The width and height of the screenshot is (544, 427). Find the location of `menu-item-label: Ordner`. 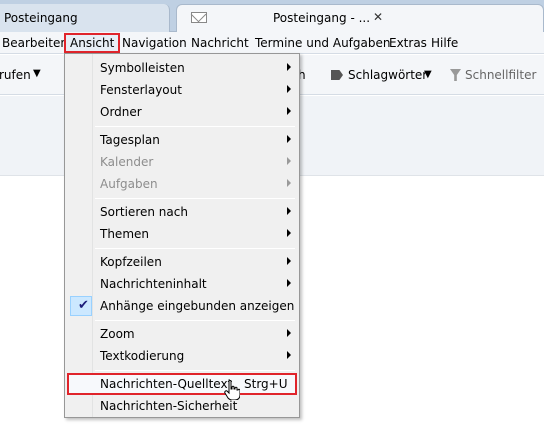

menu-item-label: Ordner is located at coordinates (121, 112).